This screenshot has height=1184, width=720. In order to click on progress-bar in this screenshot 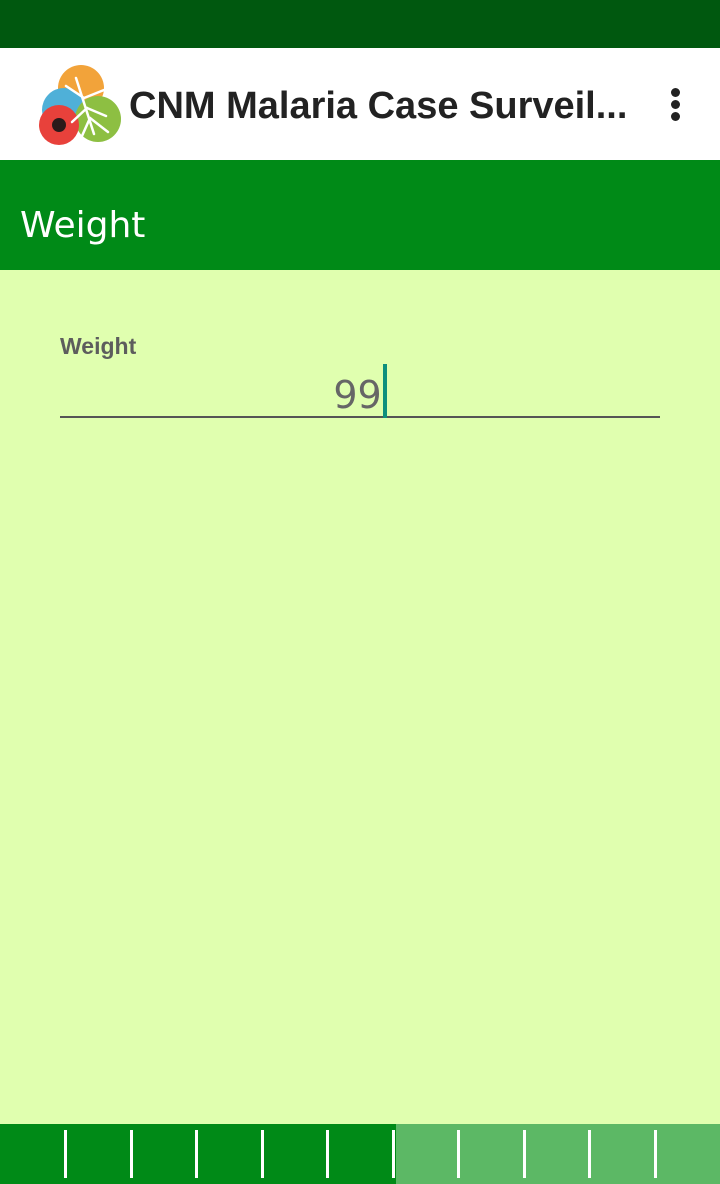, I will do `click(360, 1154)`.